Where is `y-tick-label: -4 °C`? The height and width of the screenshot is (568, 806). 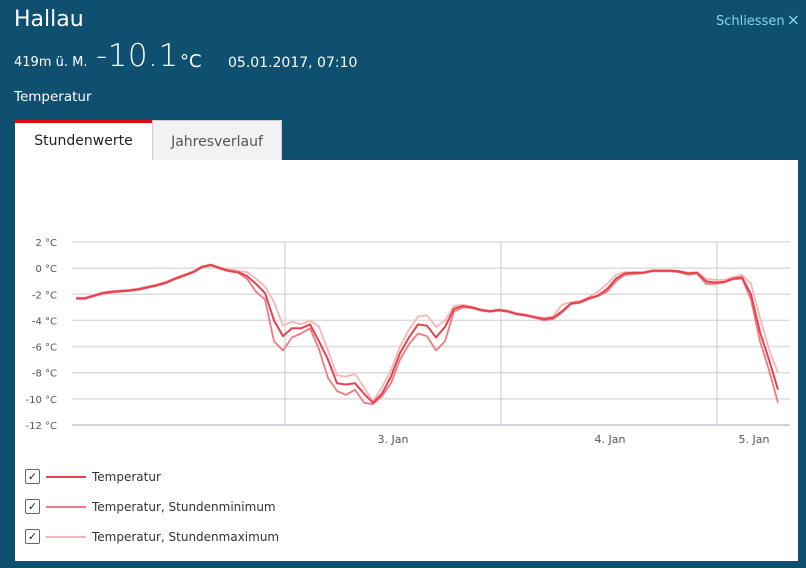
y-tick-label: -4 °C is located at coordinates (44, 321).